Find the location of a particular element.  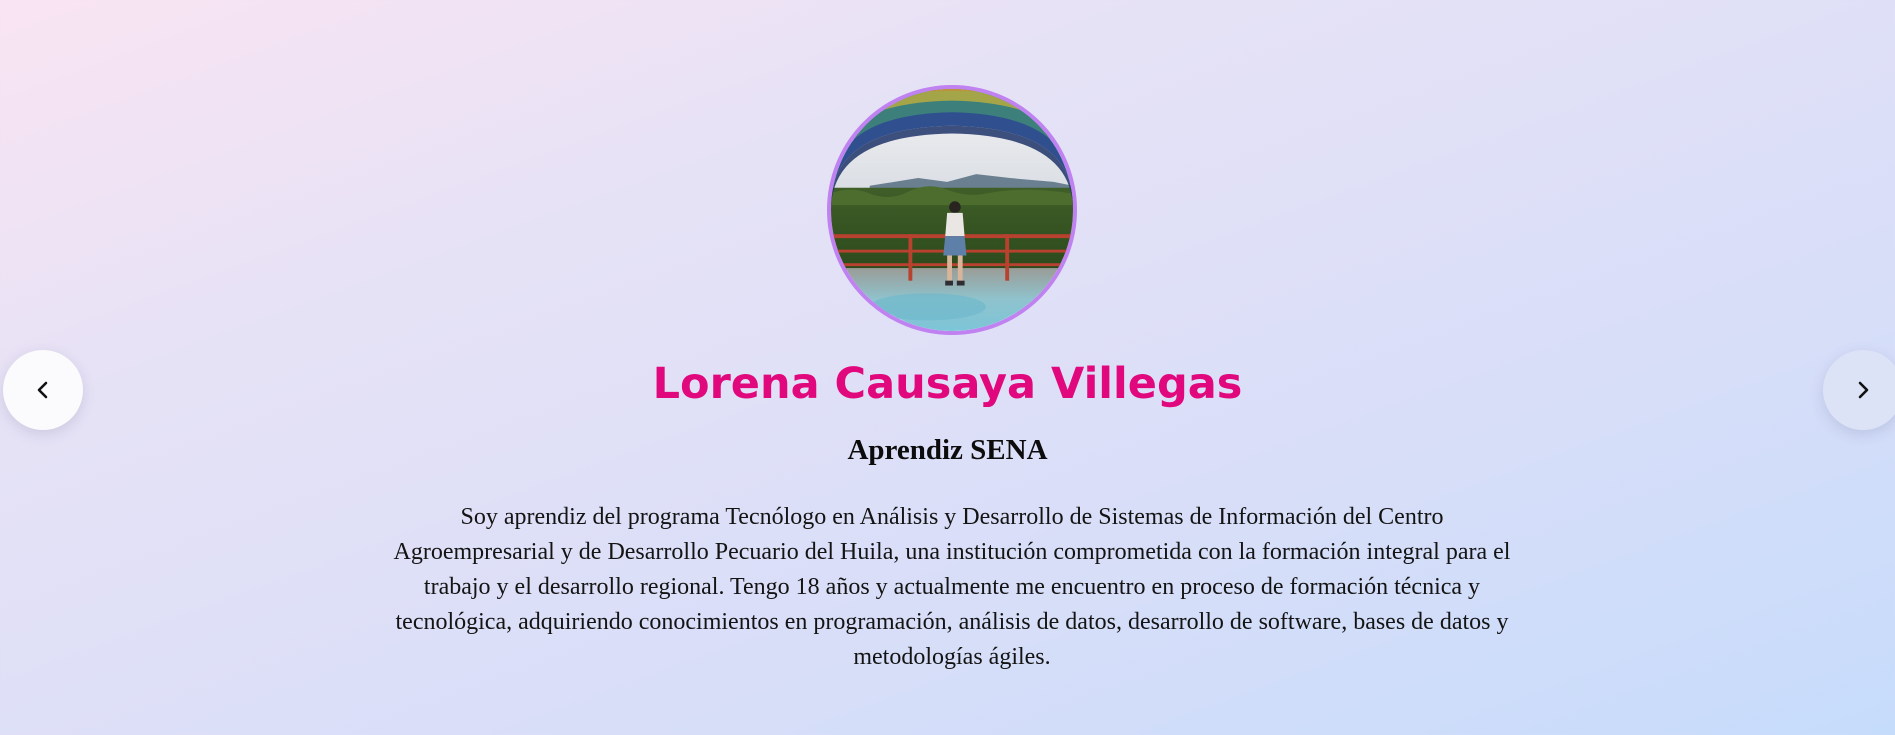

profile-photo-image is located at coordinates (952, 210).